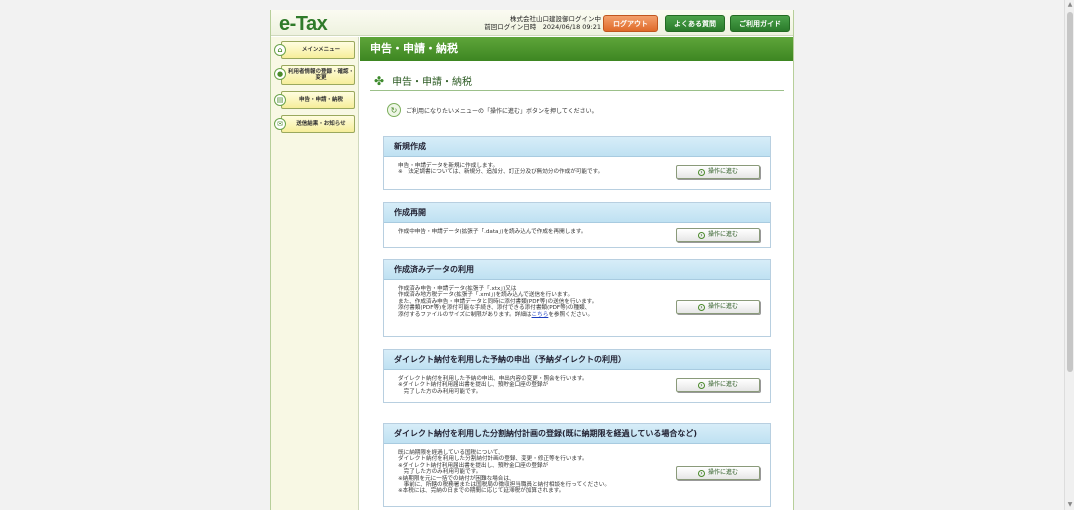  I want to click on sidebar-item-user-info: ● 利用者情報の登録・確認・変更, so click(314, 75).